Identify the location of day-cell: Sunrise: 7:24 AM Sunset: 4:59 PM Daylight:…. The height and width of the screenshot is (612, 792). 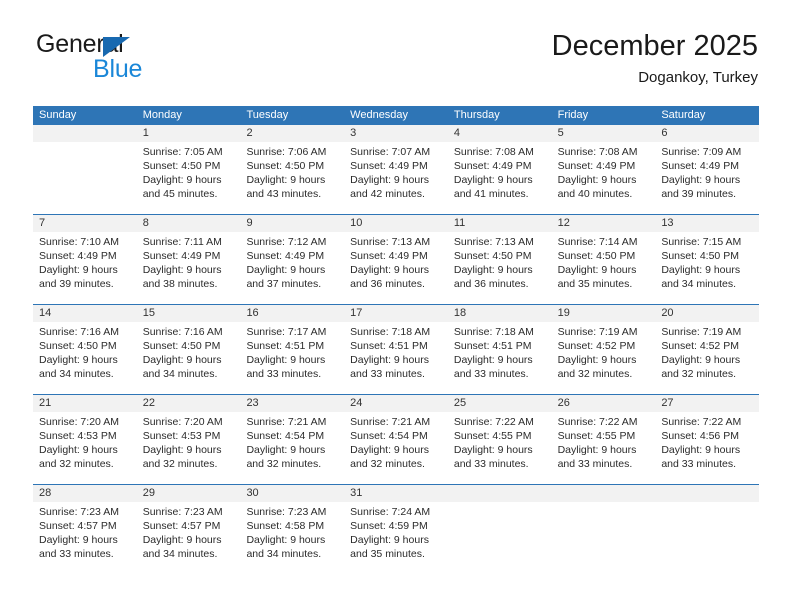
(396, 538).